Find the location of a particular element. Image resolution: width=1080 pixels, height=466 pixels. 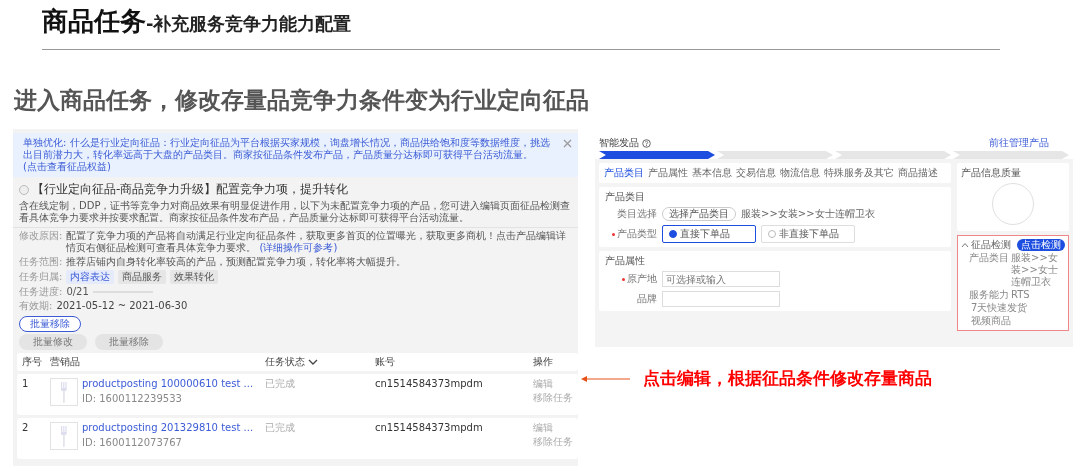

column-header: 营销品 is located at coordinates (65, 362).